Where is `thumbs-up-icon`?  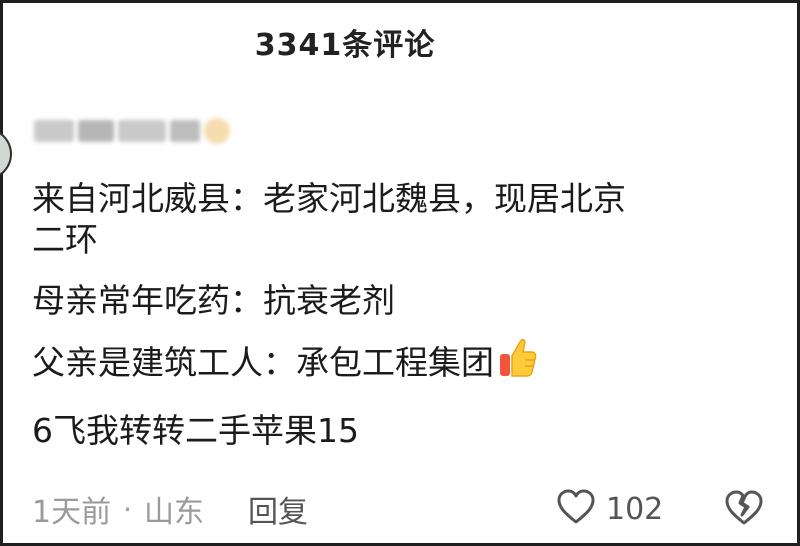 thumbs-up-icon is located at coordinates (518, 368).